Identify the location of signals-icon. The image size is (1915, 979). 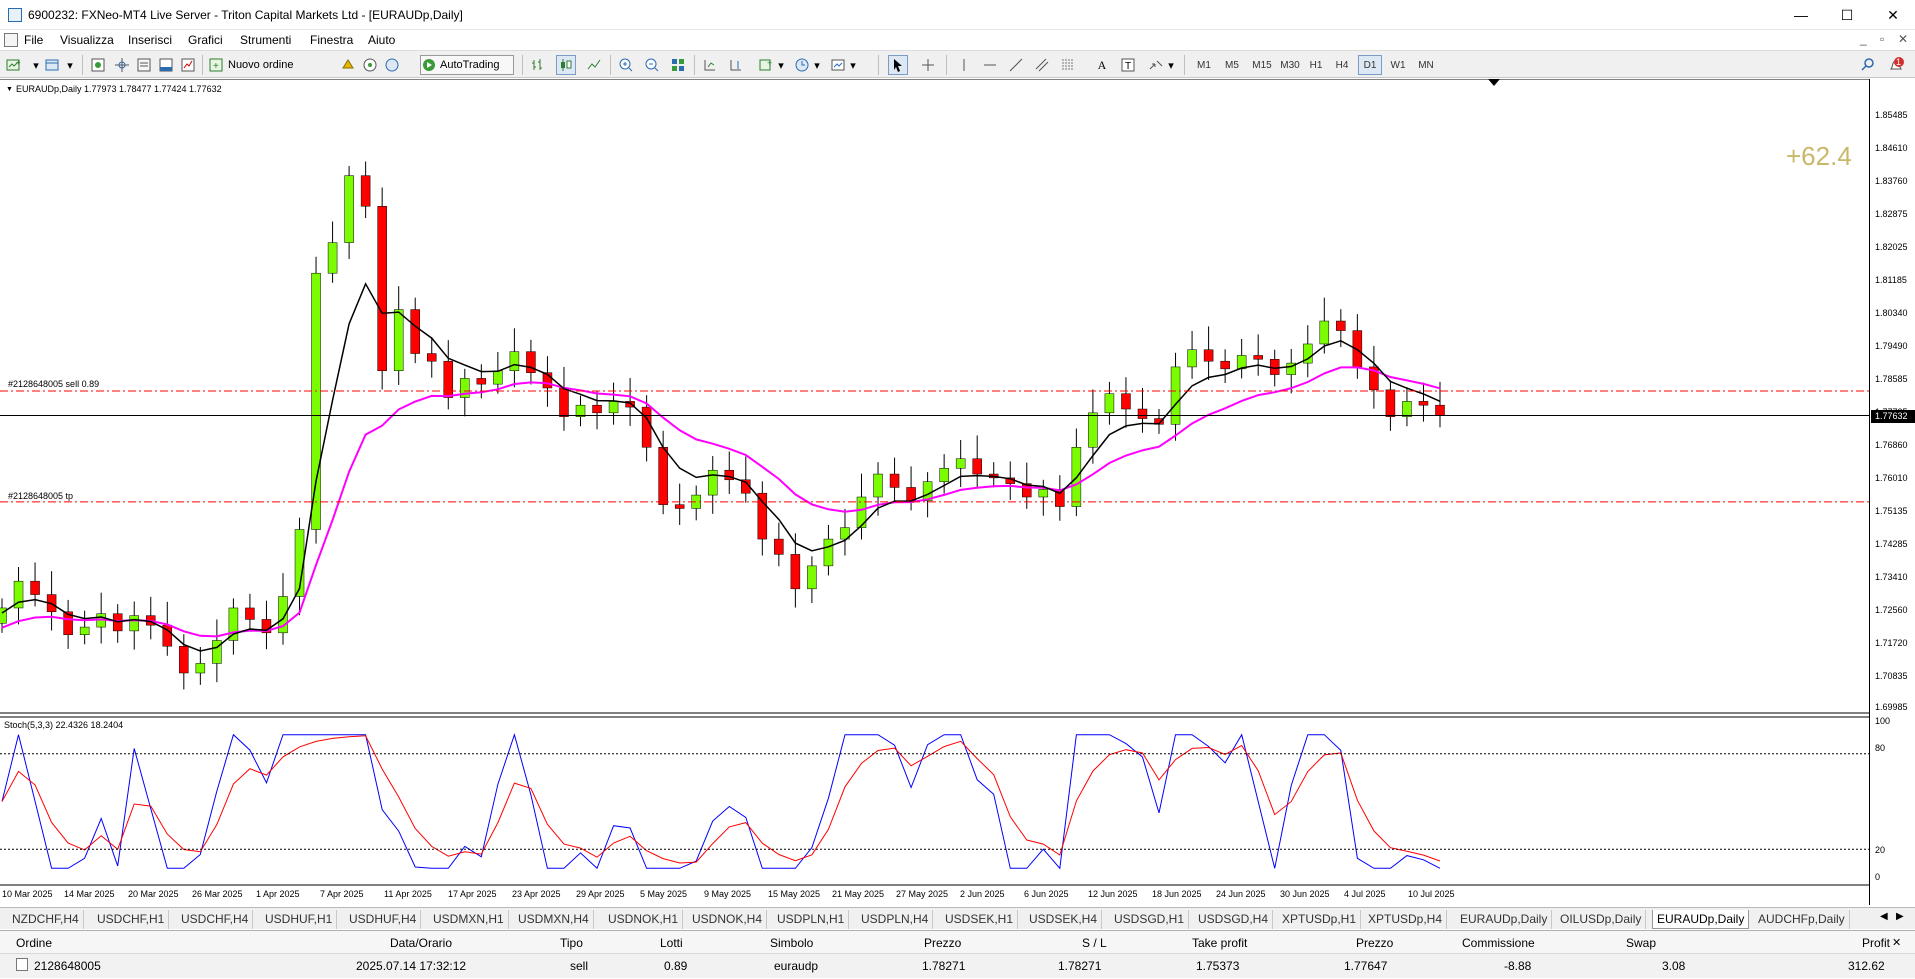
(370, 65).